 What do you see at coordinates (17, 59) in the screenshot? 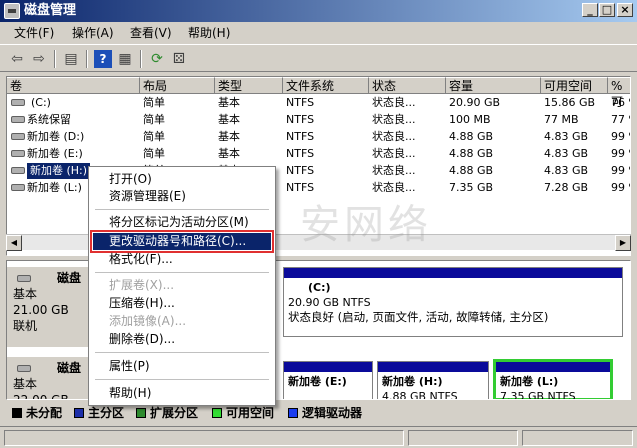
I see `back-arrow-icon: ⇦` at bounding box center [17, 59].